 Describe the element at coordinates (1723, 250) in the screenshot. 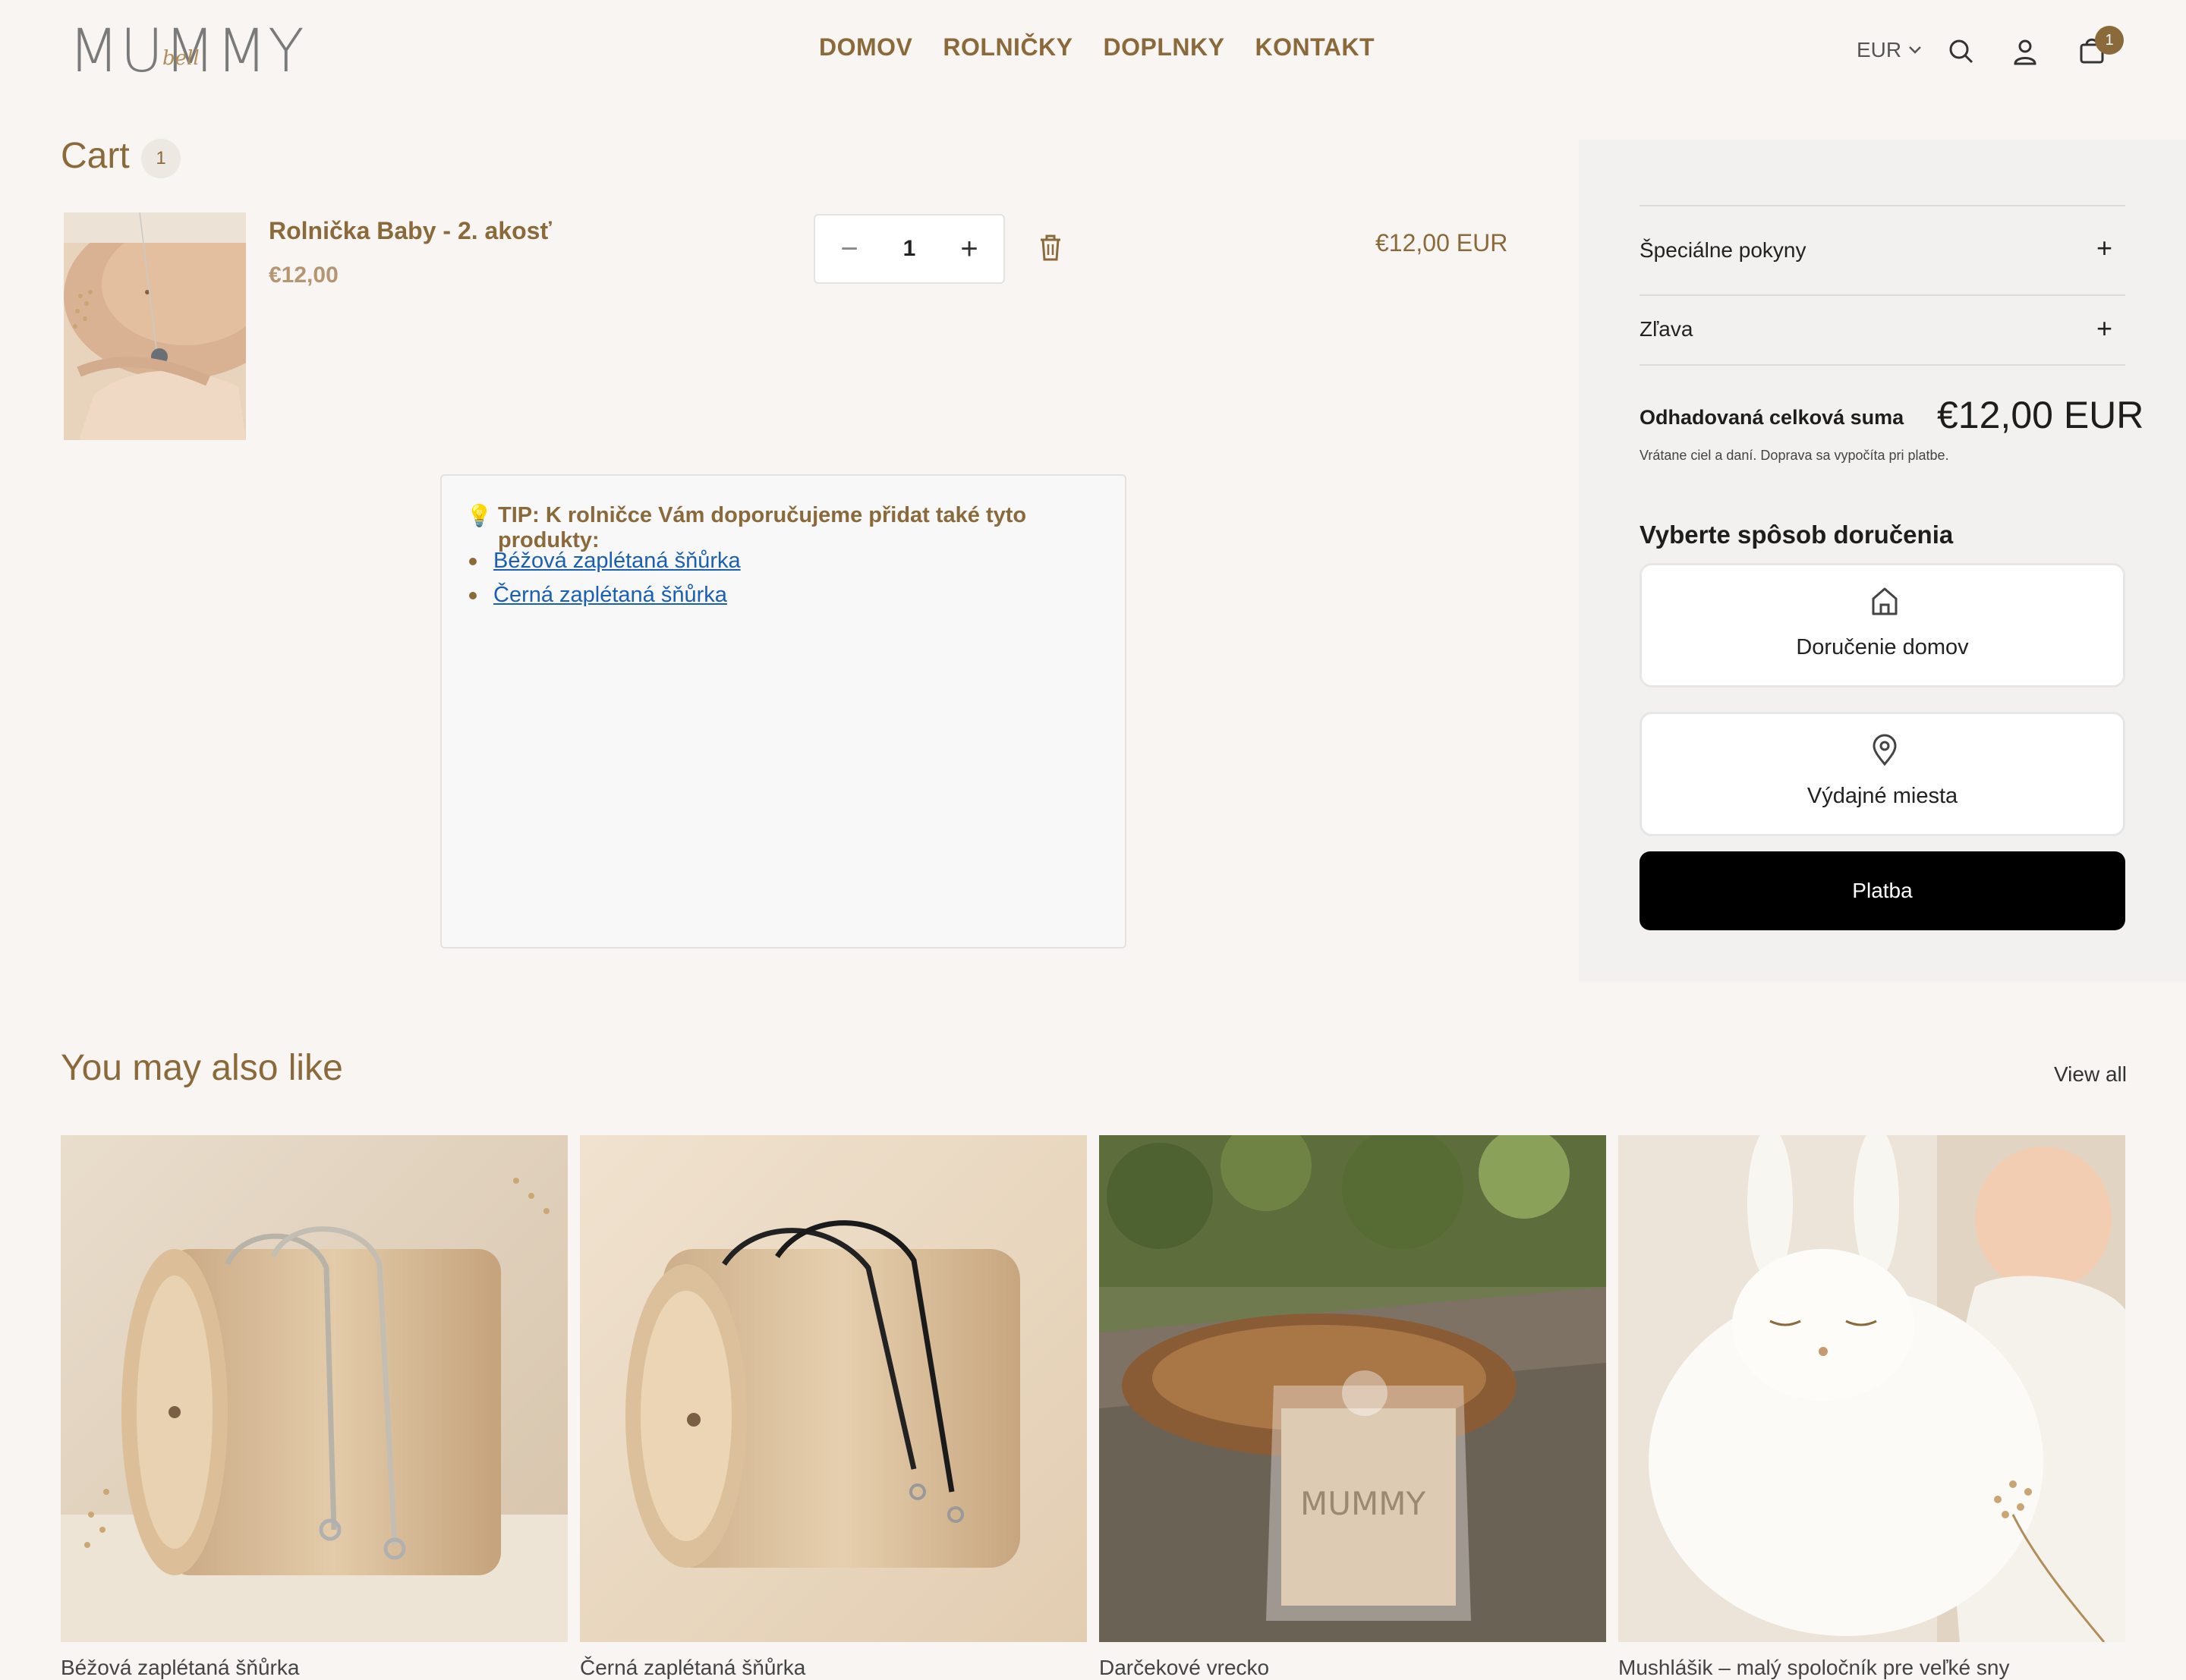

I see `special-instructions-toggle: Špeciálne pokyny` at that location.